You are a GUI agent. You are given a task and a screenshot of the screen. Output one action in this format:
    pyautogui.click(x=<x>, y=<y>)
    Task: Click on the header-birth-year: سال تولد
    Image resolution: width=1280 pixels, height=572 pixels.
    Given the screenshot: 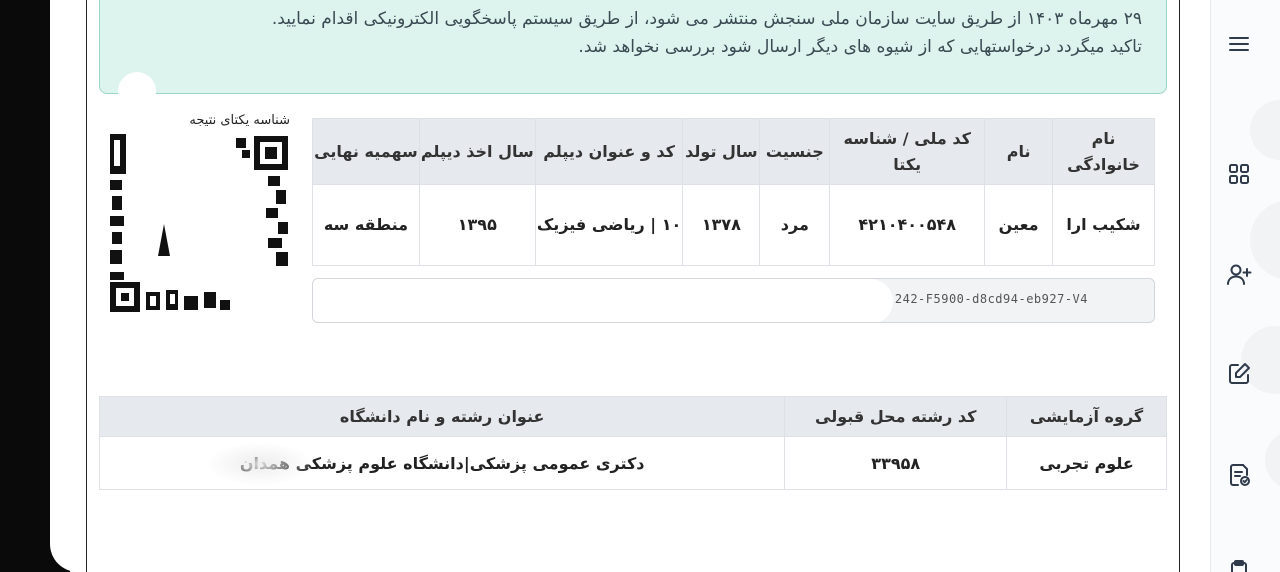 What is the action you would take?
    pyautogui.click(x=721, y=151)
    